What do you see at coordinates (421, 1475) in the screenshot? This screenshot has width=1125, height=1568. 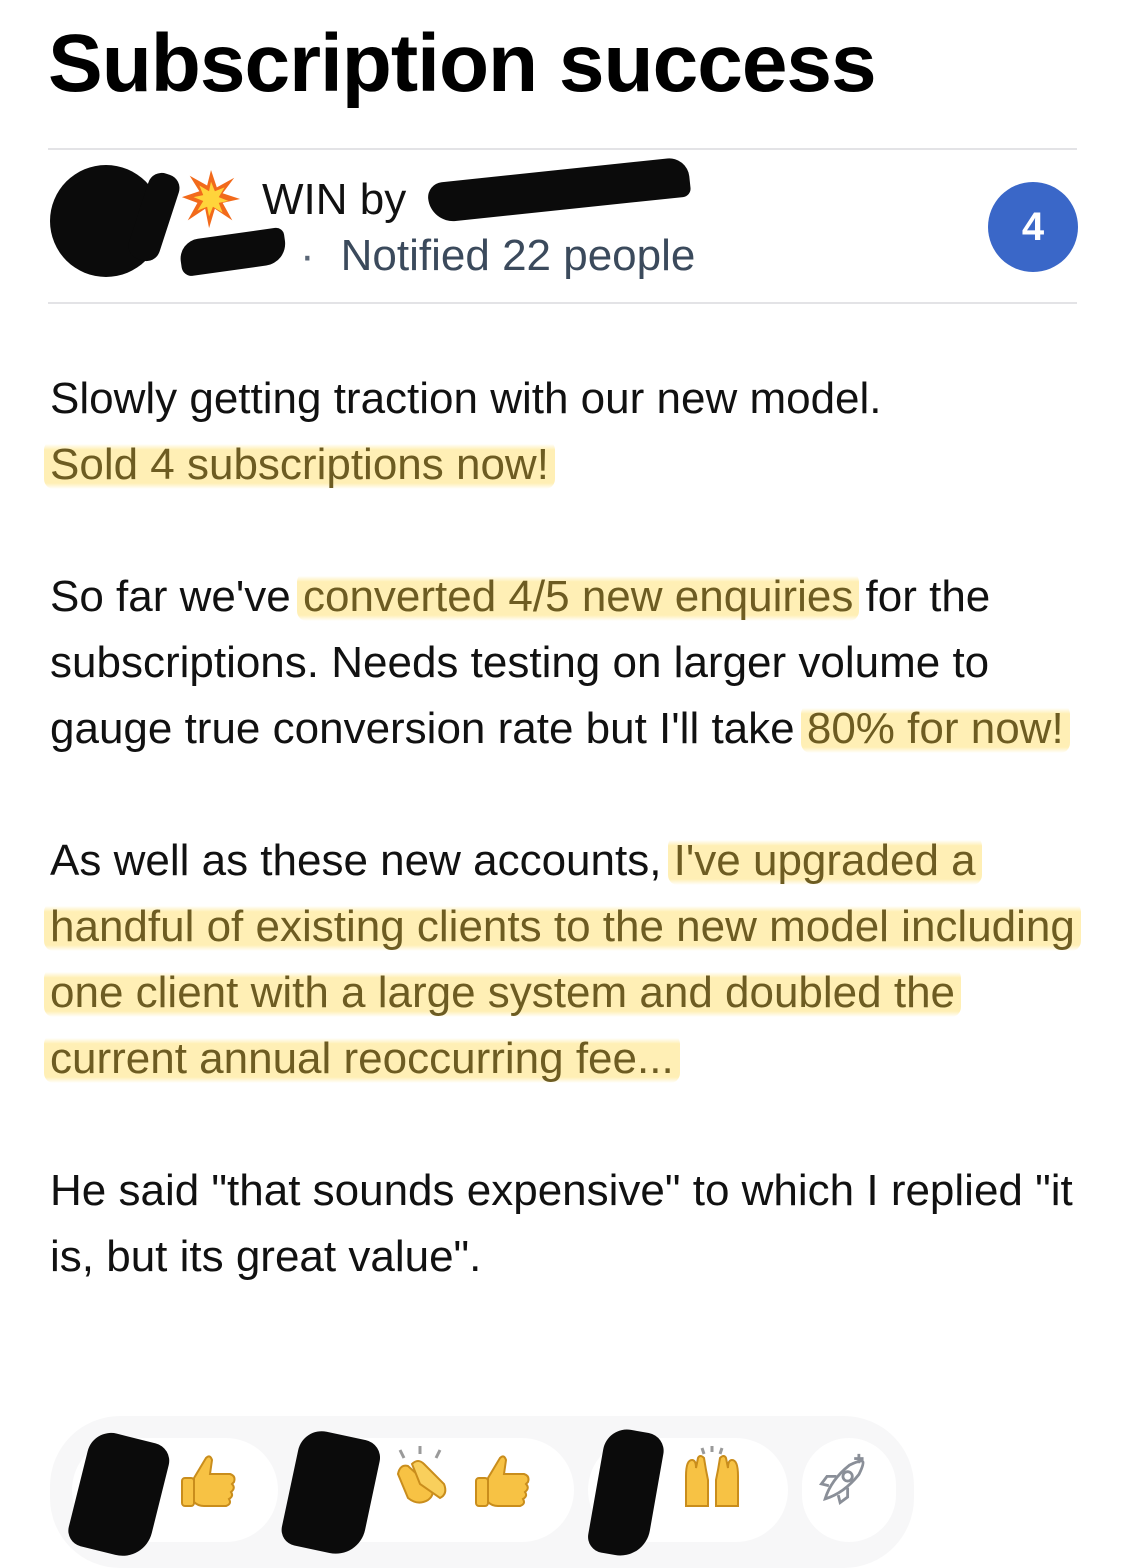 I see `clapping-hands-icon` at bounding box center [421, 1475].